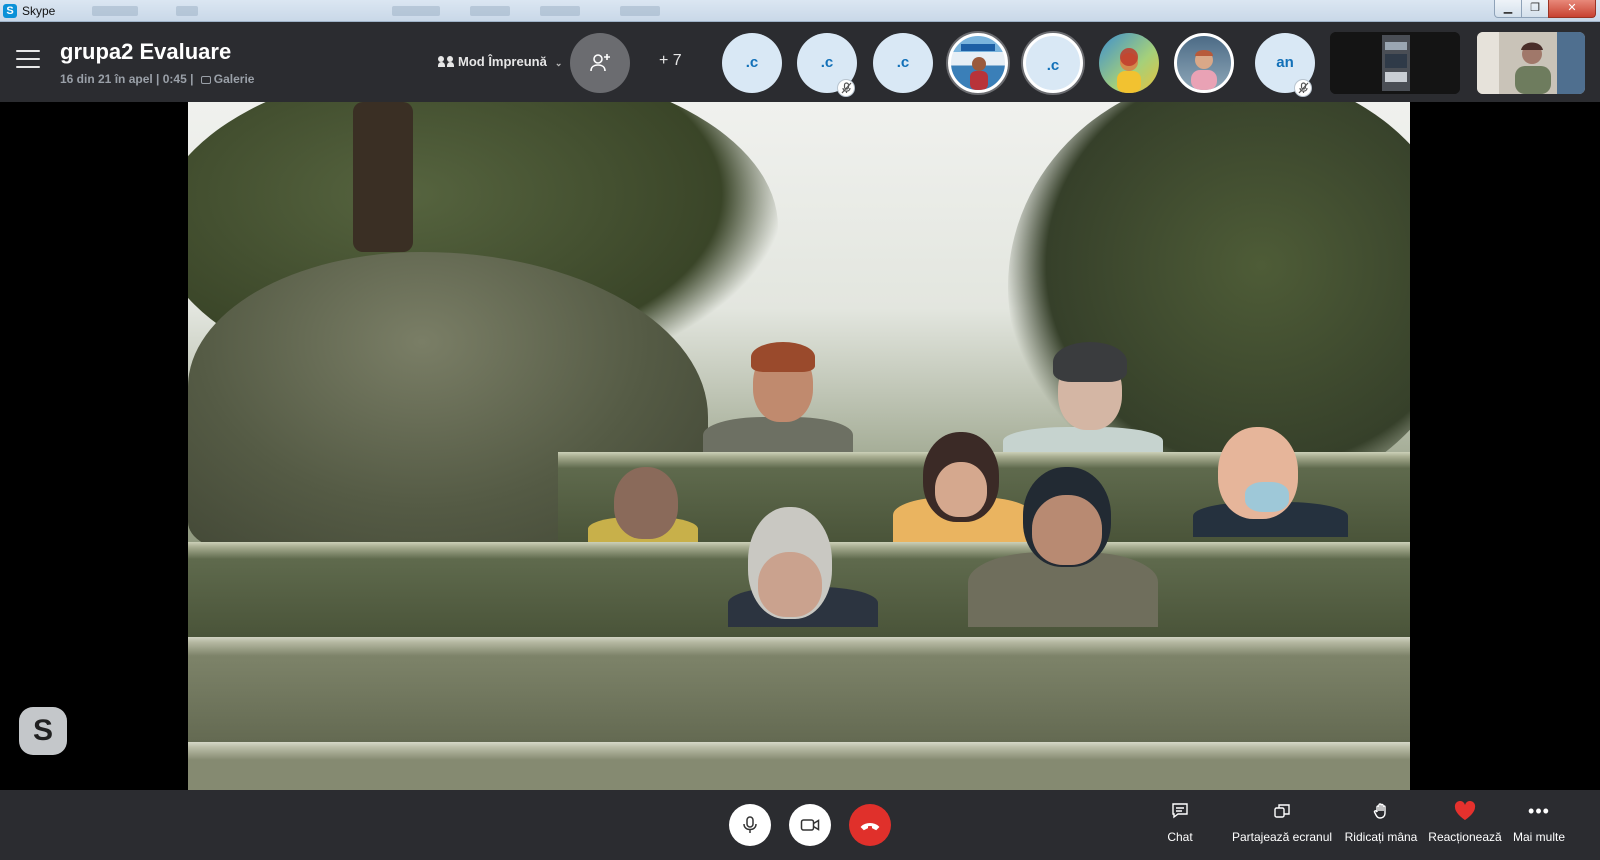  Describe the element at coordinates (127, 79) in the screenshot. I see `call-status-text: 16 din 21 în apel | 0:45 |` at that location.